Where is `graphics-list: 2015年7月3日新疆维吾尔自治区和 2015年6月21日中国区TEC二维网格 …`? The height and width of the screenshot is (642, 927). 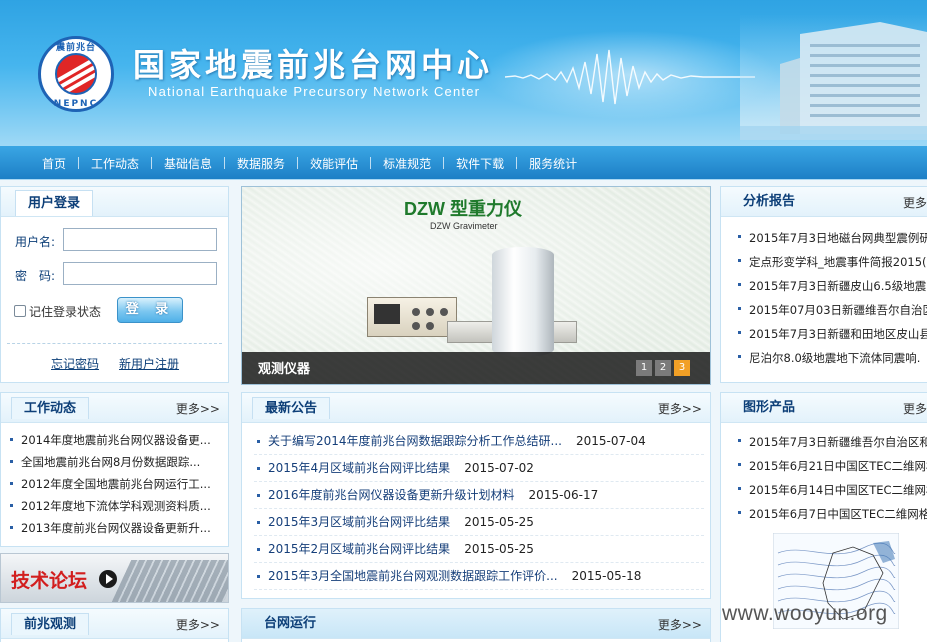 graphics-list: 2015年7月3日新疆维吾尔自治区和 2015年6月21日中国区TEC二维网格 … is located at coordinates (831, 478).